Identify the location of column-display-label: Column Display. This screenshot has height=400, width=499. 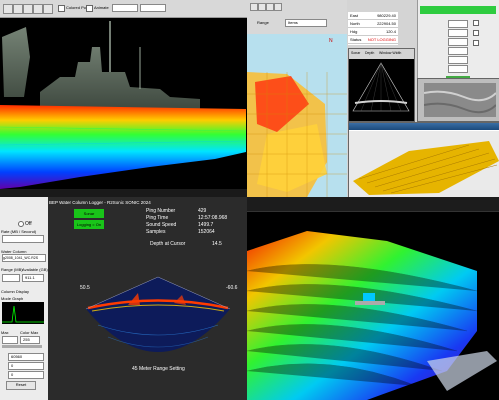
(15, 291).